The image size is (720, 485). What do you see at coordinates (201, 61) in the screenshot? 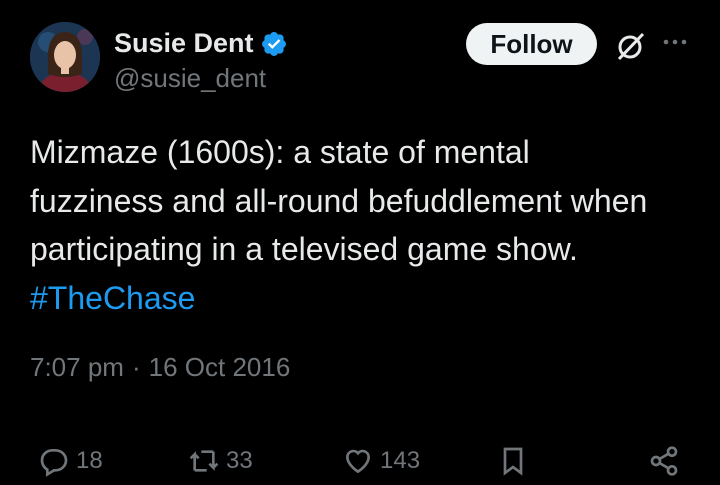
I see `name-block: Susie Dent @susie_dent` at bounding box center [201, 61].